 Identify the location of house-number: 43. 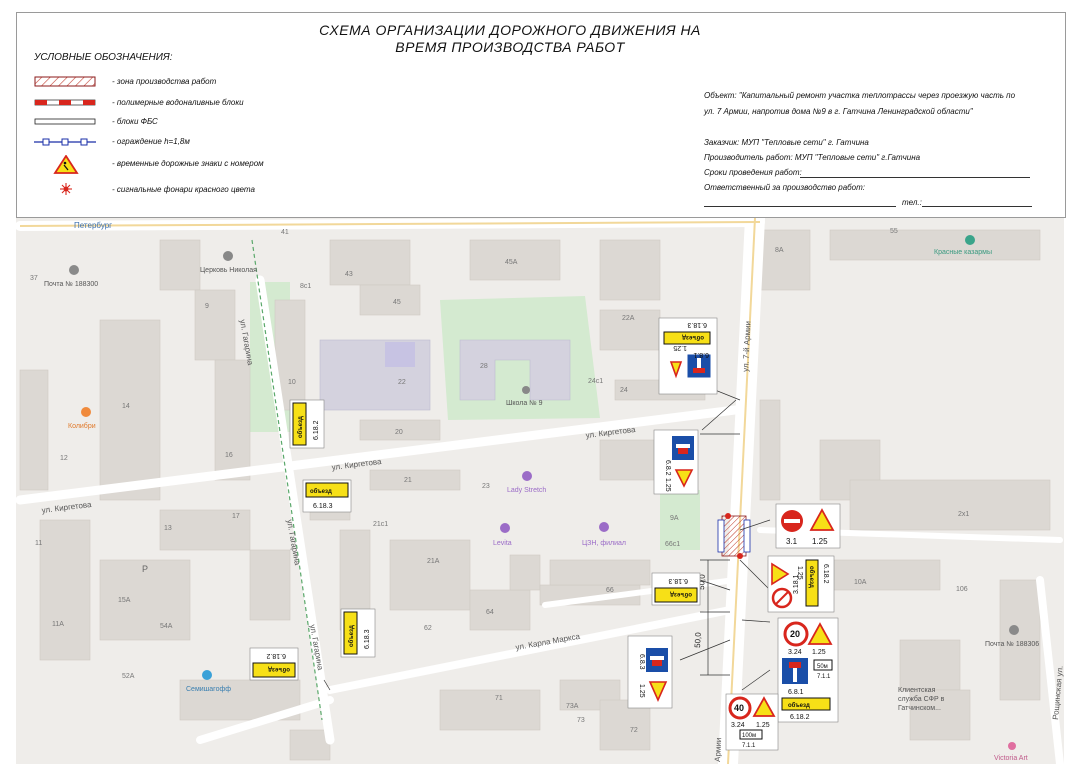
(349, 274).